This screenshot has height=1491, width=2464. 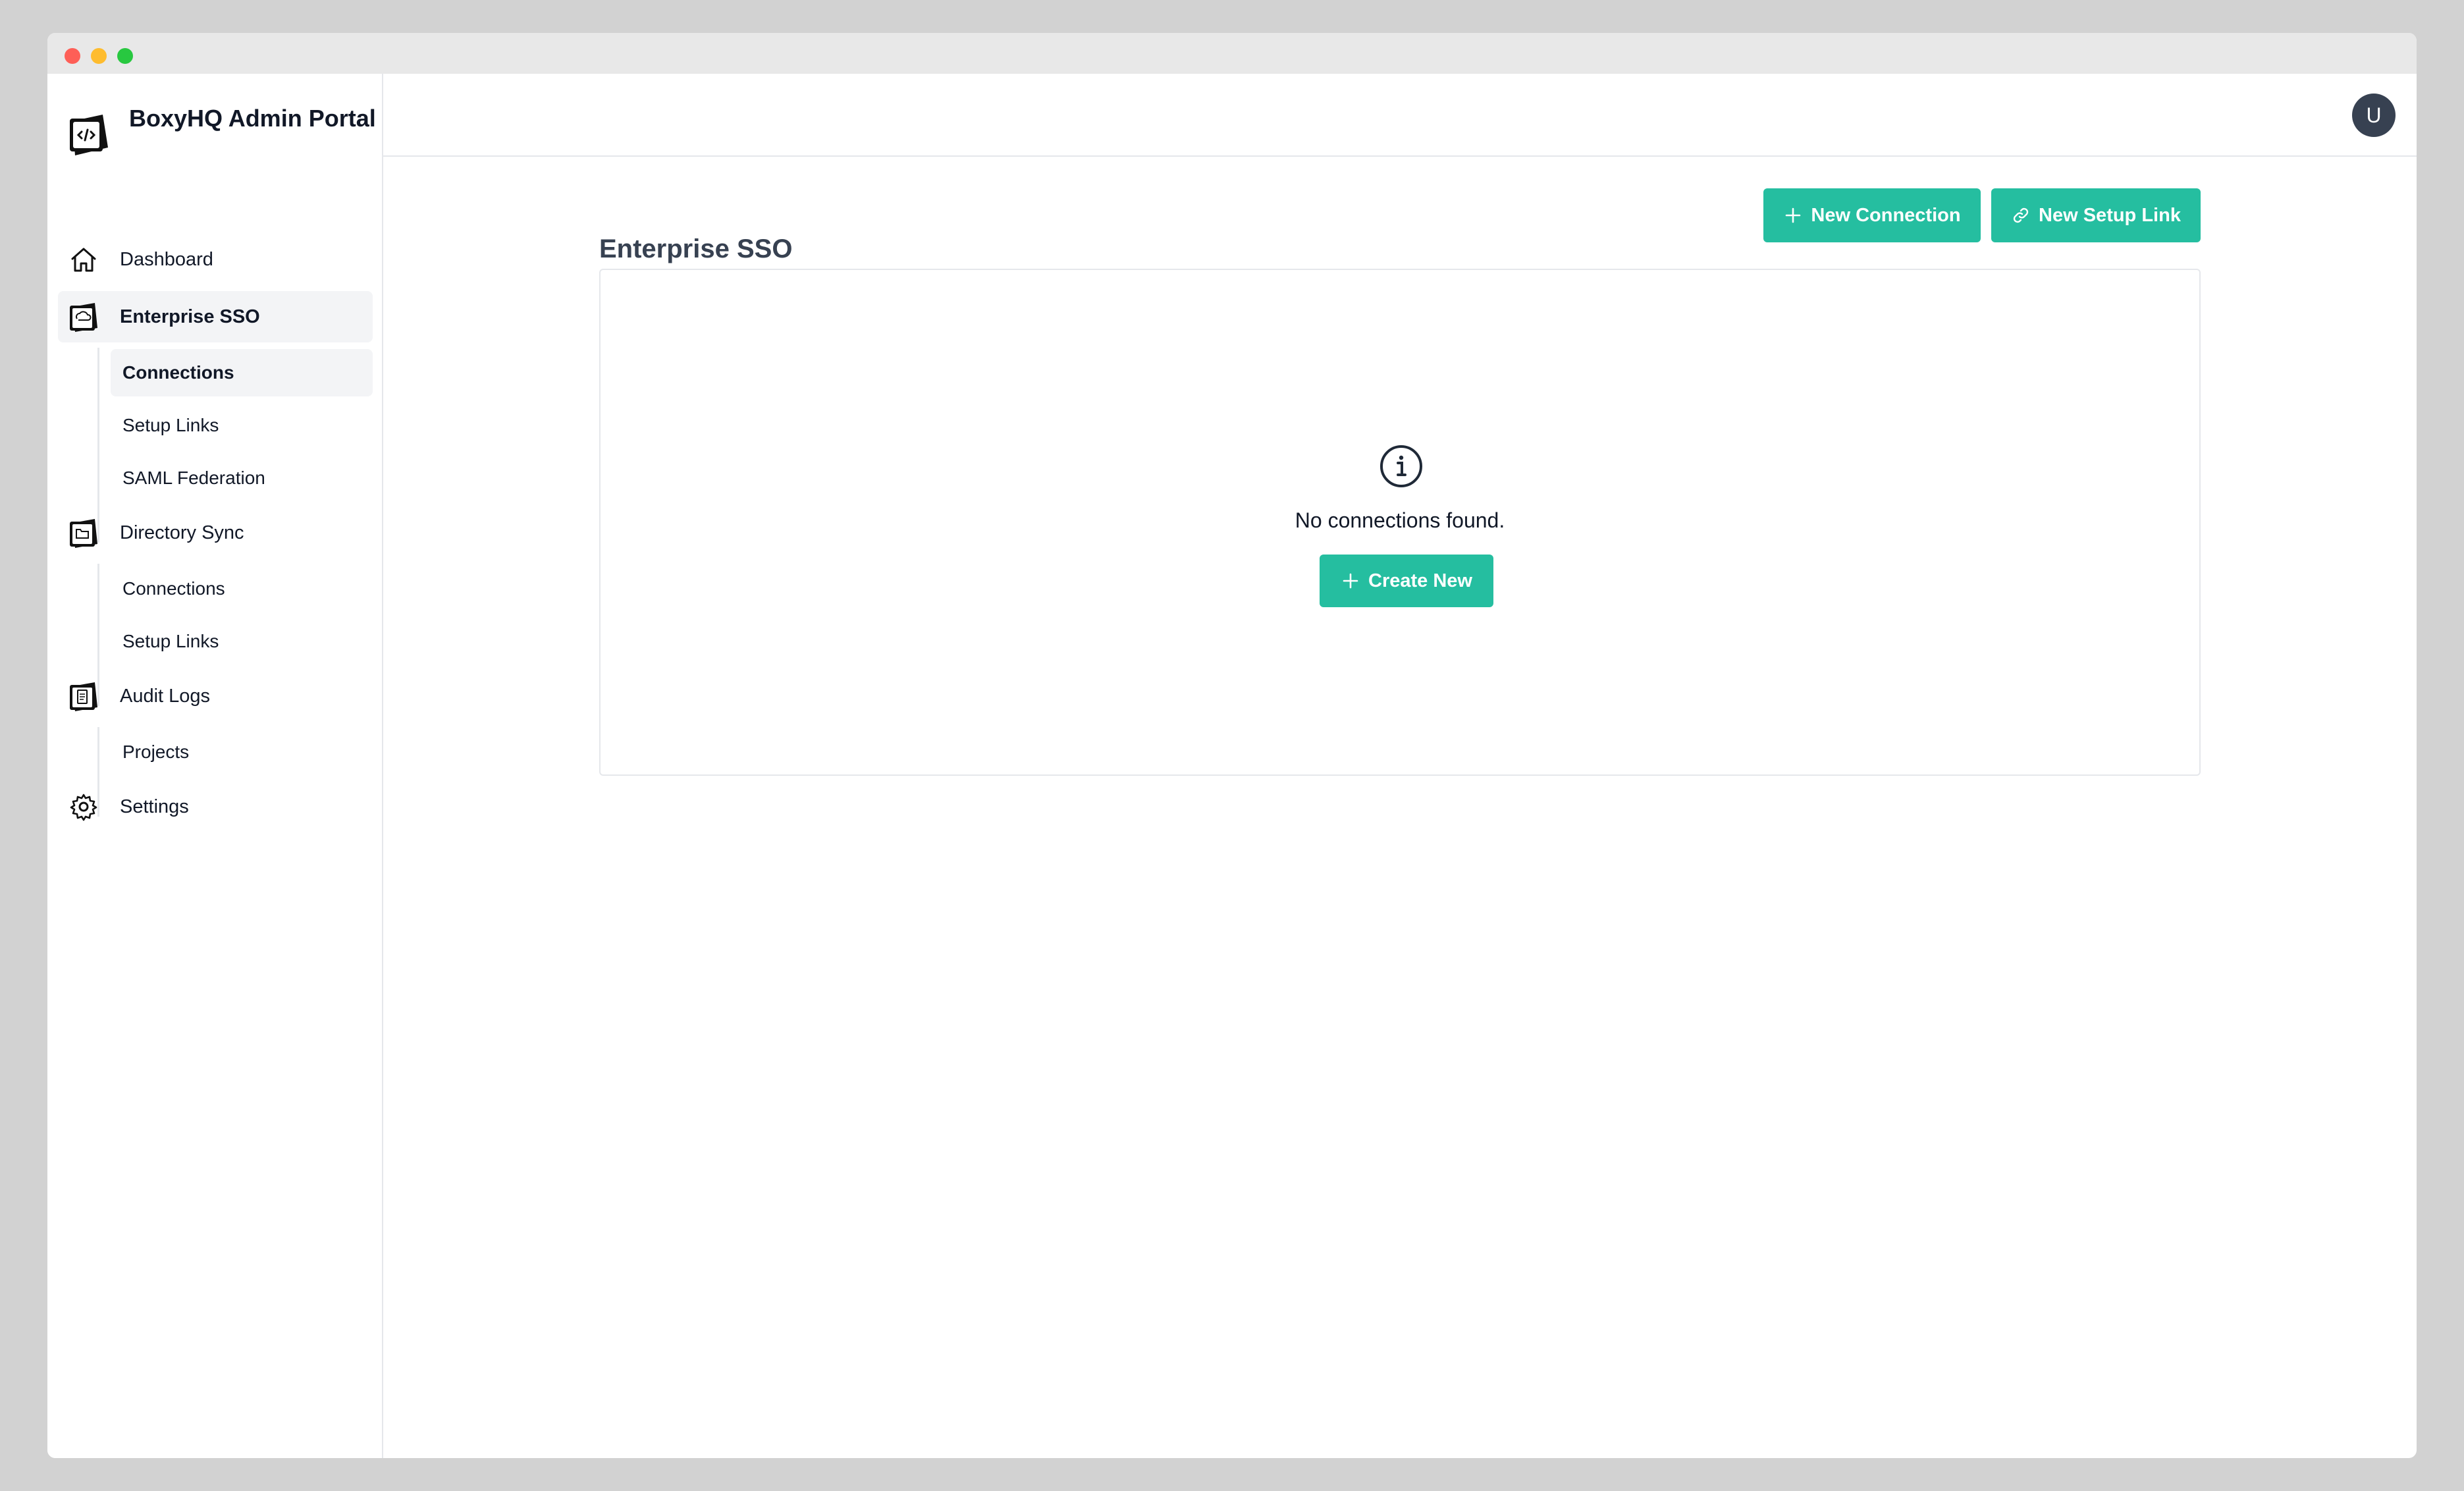 What do you see at coordinates (1232, 53) in the screenshot?
I see `window-titlebar` at bounding box center [1232, 53].